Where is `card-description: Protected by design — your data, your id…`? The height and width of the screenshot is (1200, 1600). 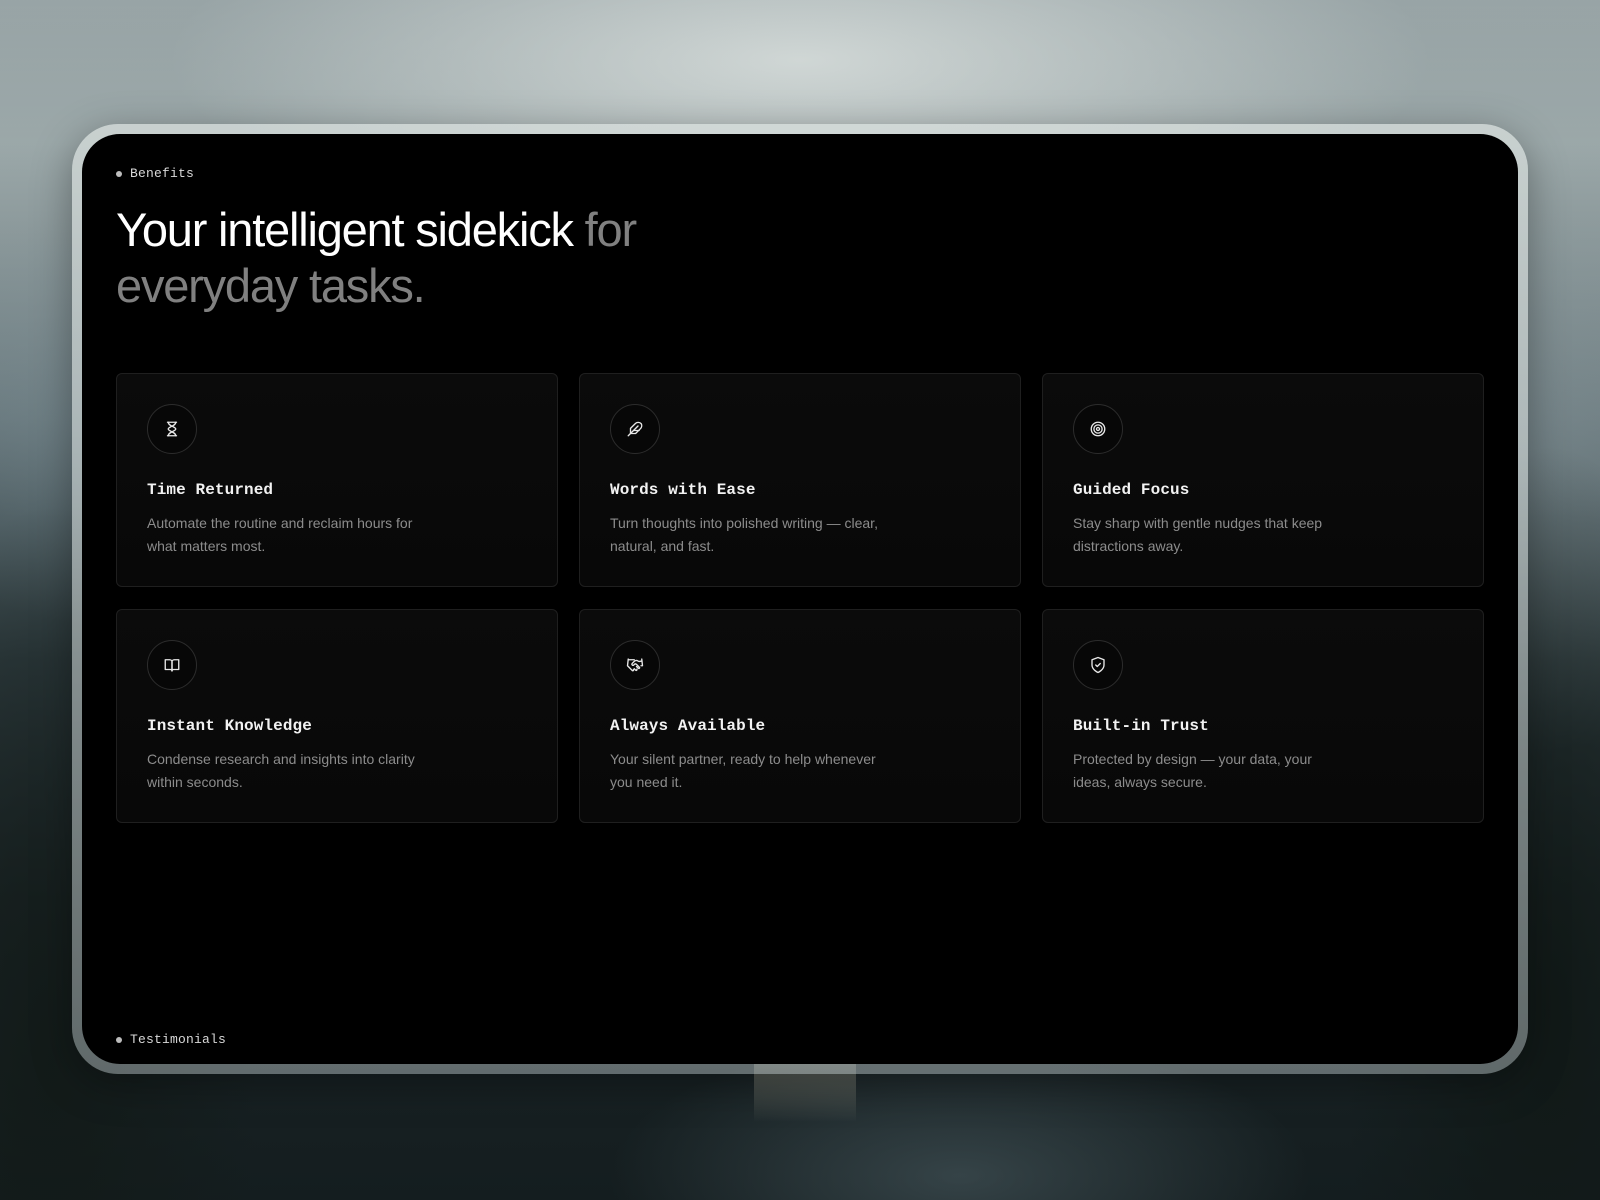 card-description: Protected by design — your data, your id… is located at coordinates (1192, 770).